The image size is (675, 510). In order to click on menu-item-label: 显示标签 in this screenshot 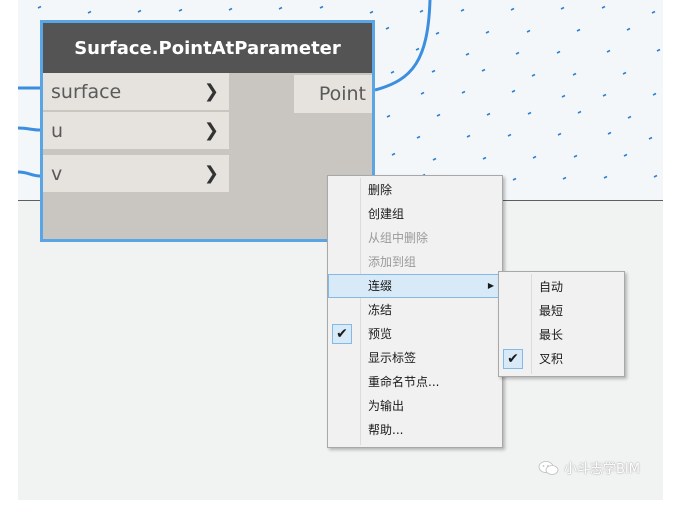, I will do `click(392, 358)`.